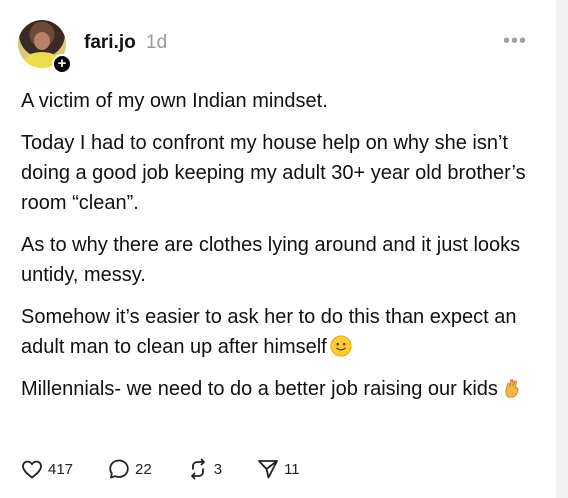  Describe the element at coordinates (512, 388) in the screenshot. I see `crossed-fingers-icon` at that location.